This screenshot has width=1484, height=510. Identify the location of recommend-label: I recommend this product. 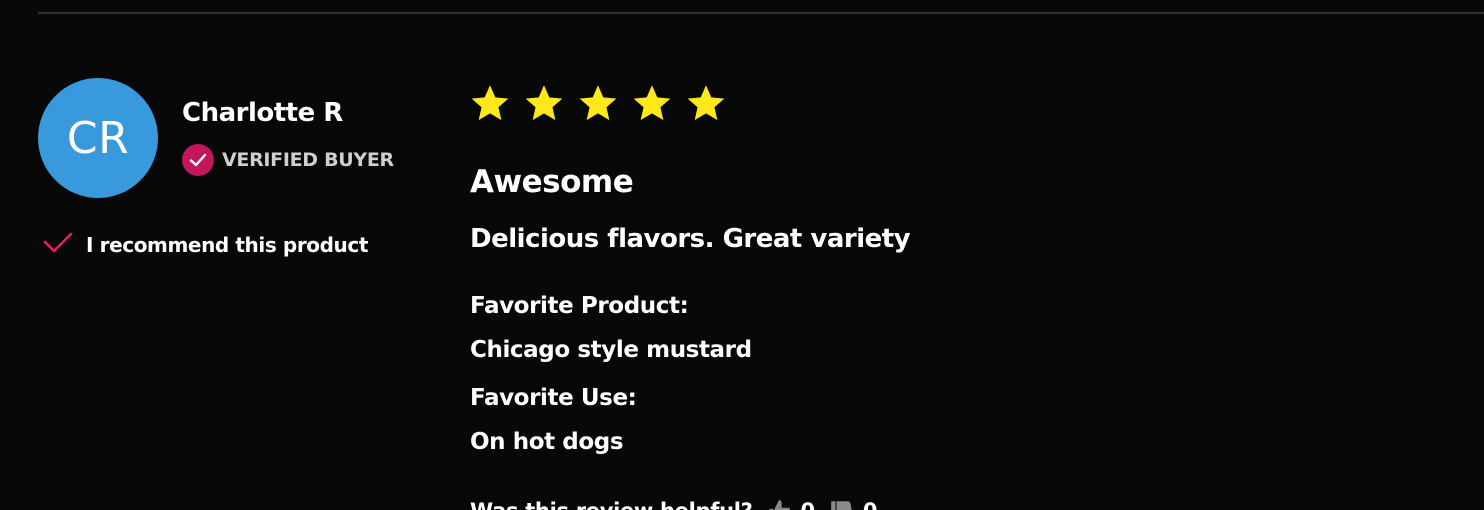
(227, 244).